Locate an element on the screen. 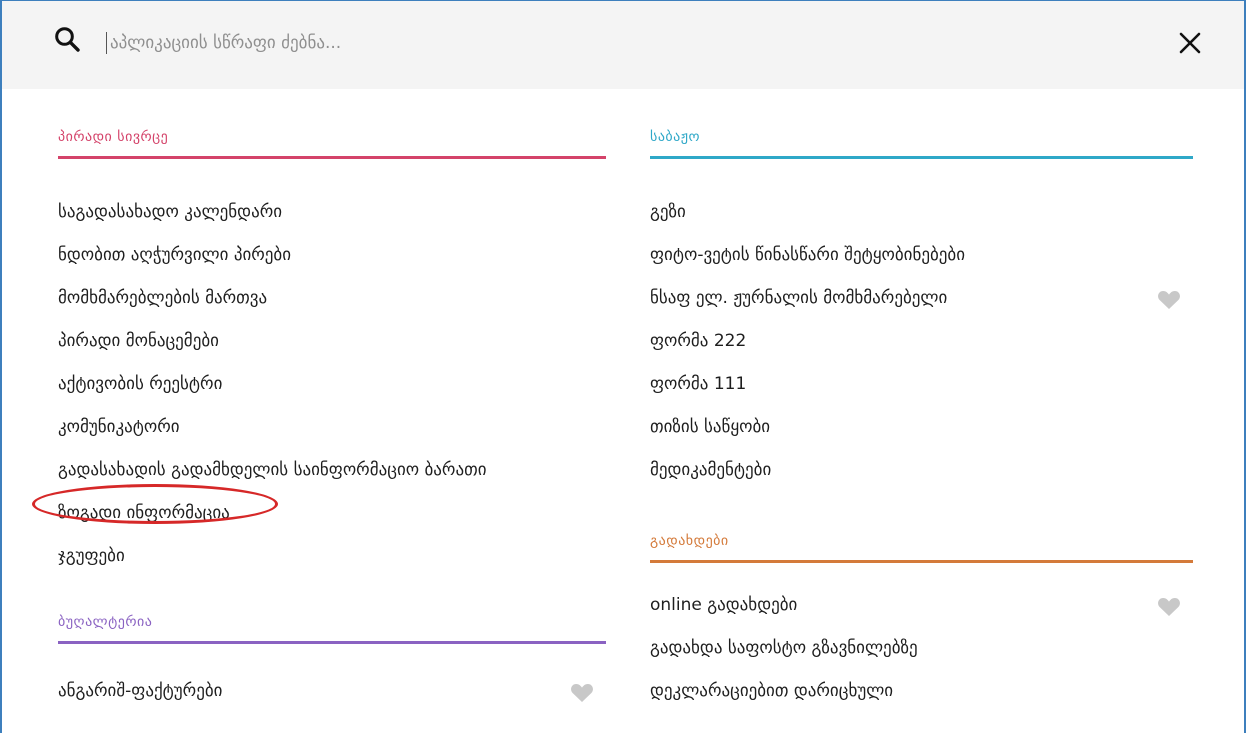 Image resolution: width=1246 pixels, height=733 pixels. menu-item-fez-warehouse: თიზის საწყობი is located at coordinates (921, 427).